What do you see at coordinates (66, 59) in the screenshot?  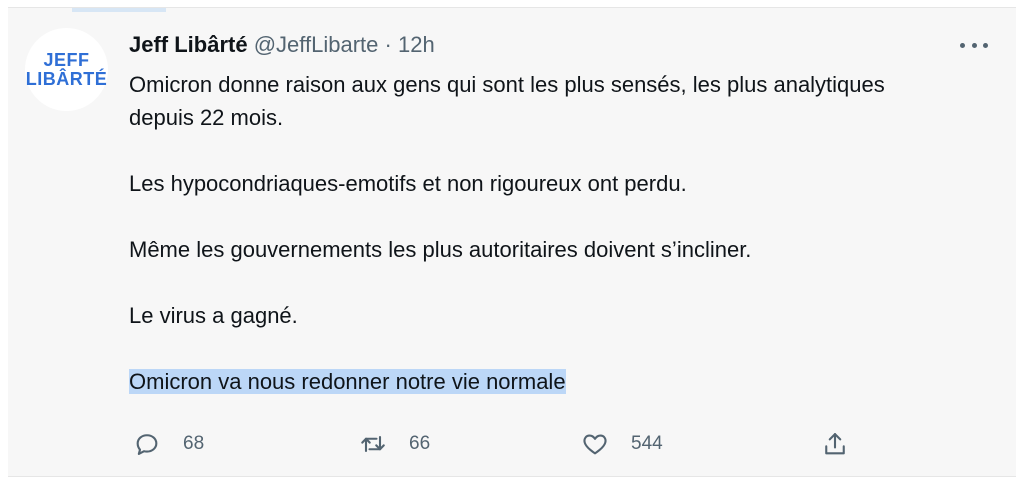 I see `avatar-line1: JEFF` at bounding box center [66, 59].